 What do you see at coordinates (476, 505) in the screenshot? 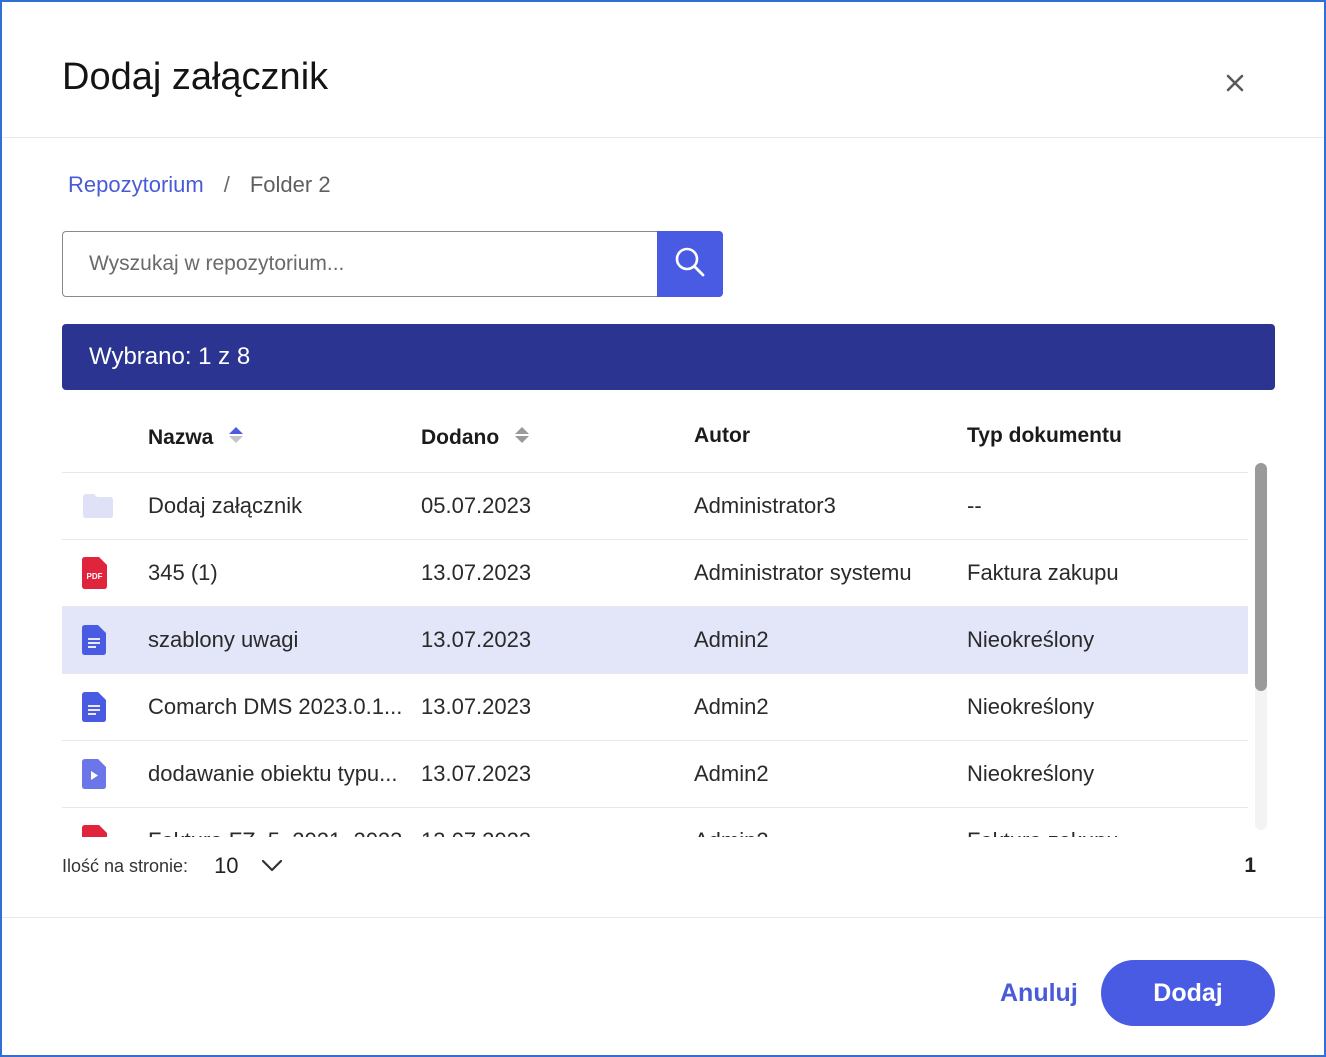
I see `row-added: 05.07.2023` at bounding box center [476, 505].